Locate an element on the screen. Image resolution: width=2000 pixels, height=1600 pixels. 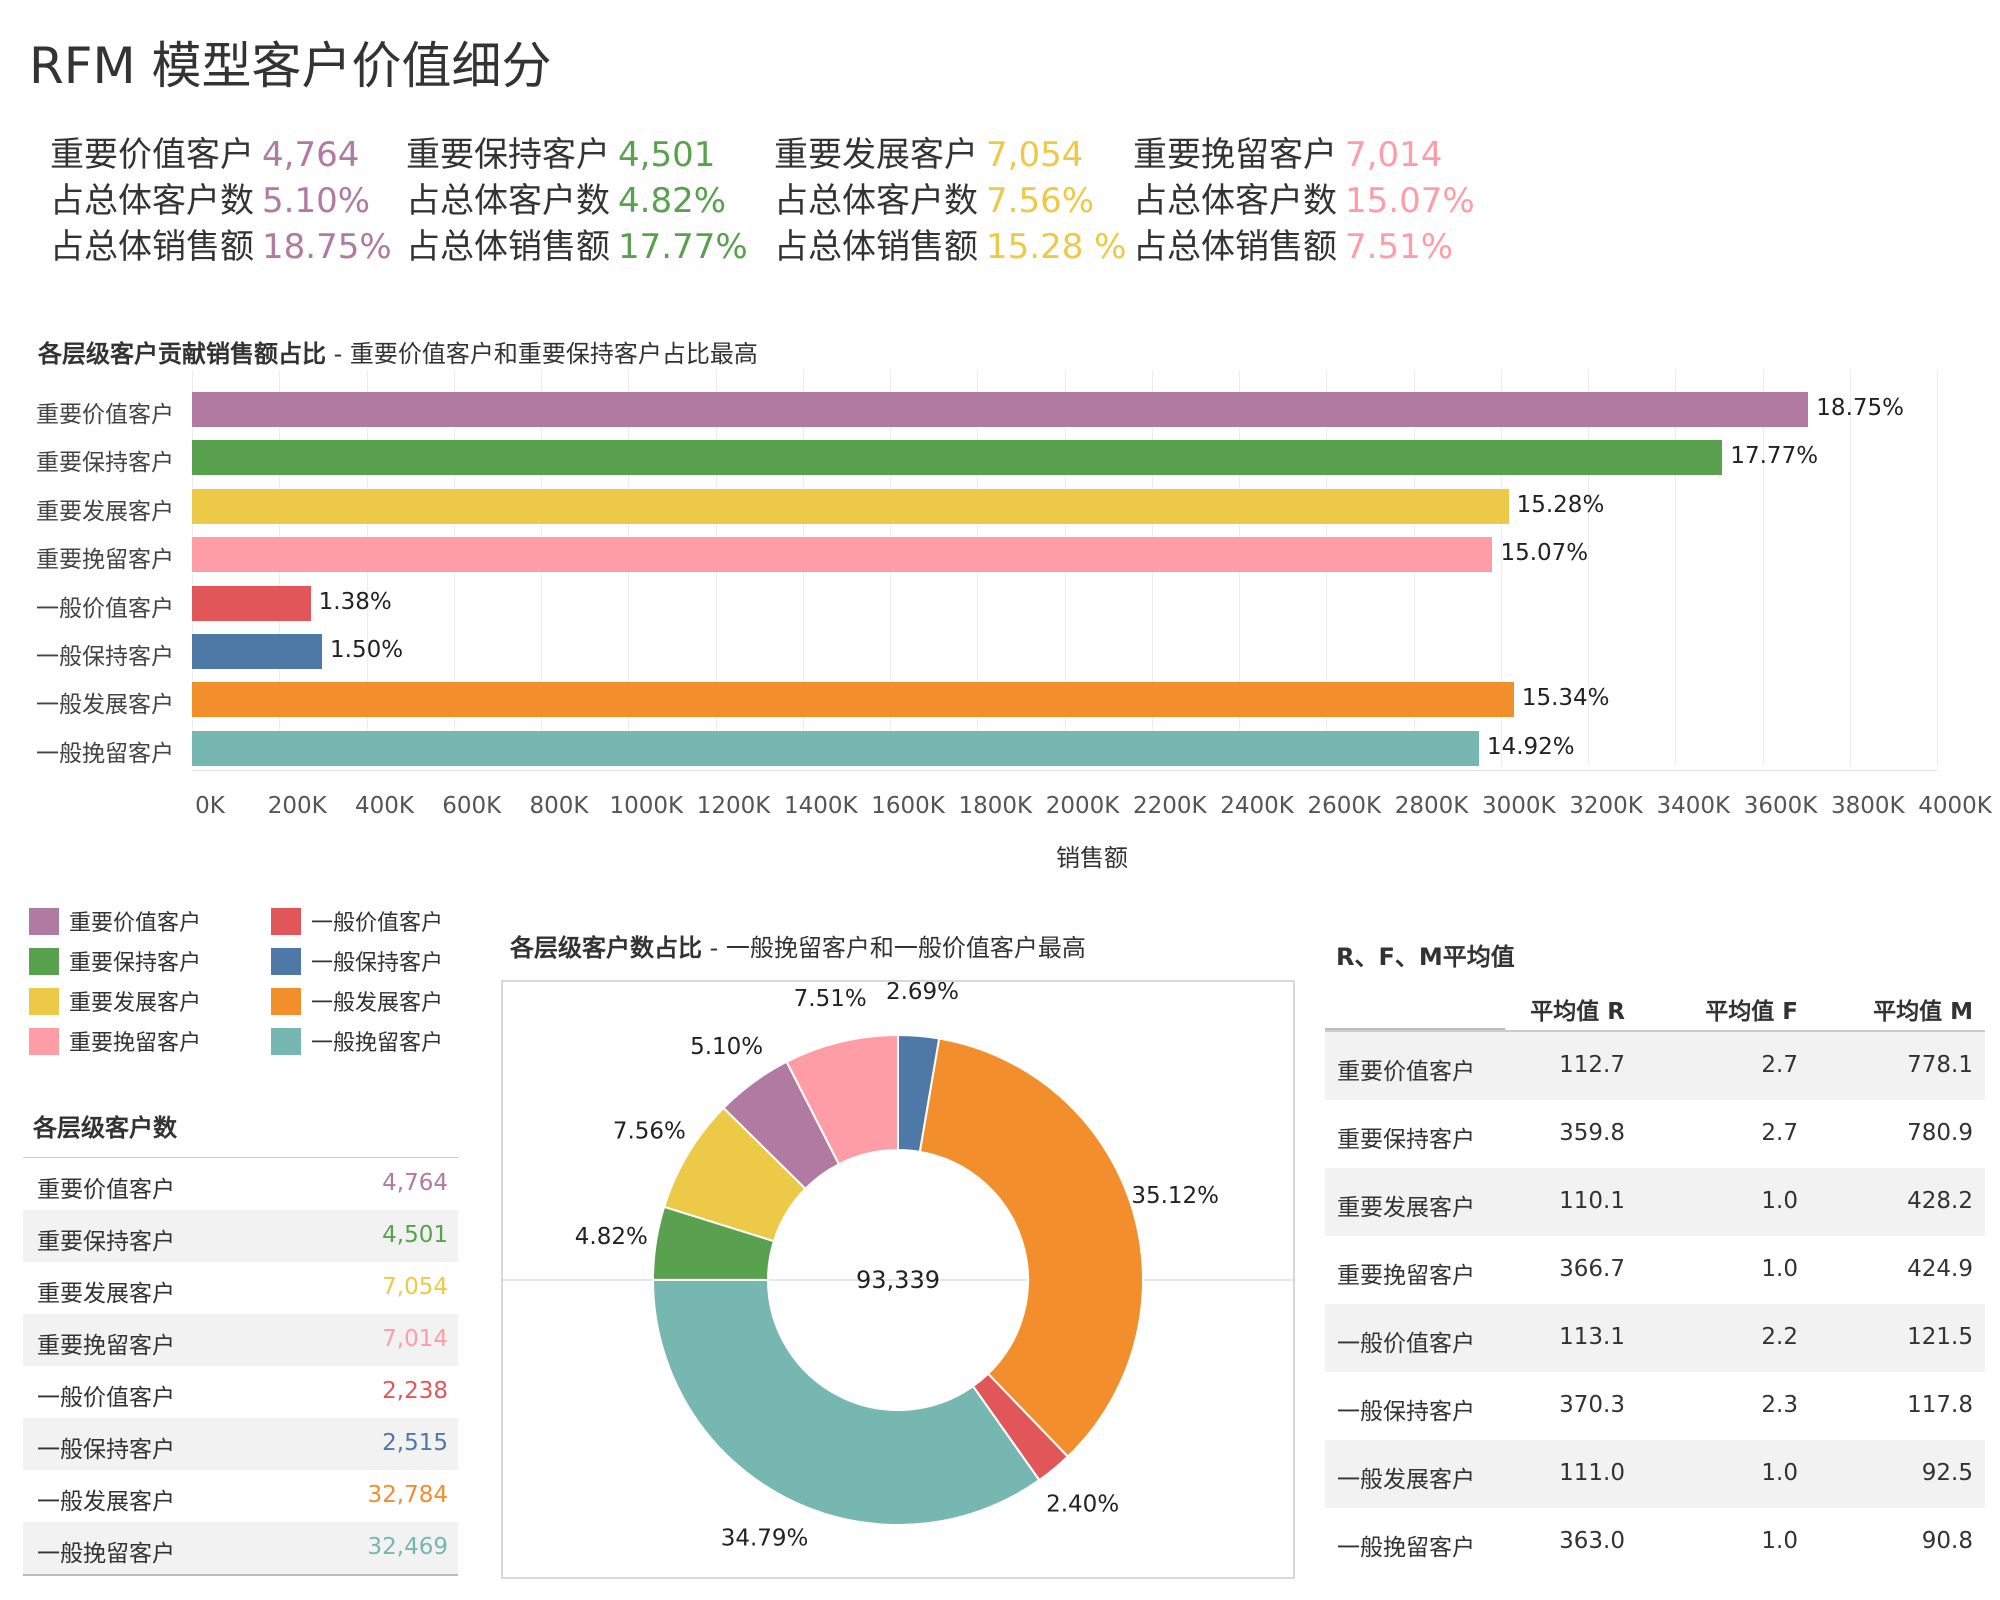
avg-m: 428.2 is located at coordinates (1940, 1201).